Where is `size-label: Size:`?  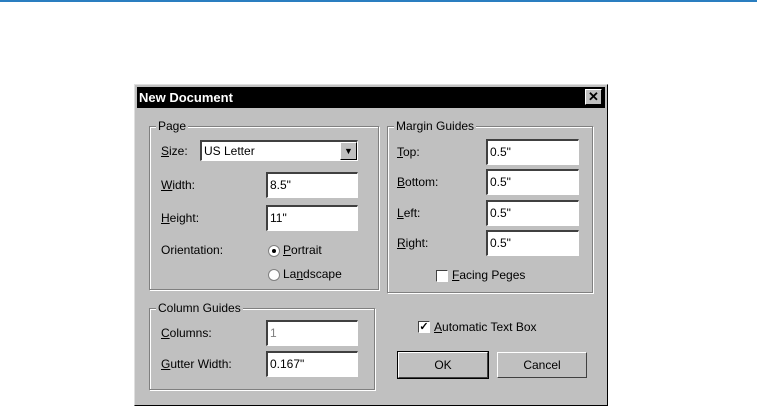 size-label: Size: is located at coordinates (174, 151).